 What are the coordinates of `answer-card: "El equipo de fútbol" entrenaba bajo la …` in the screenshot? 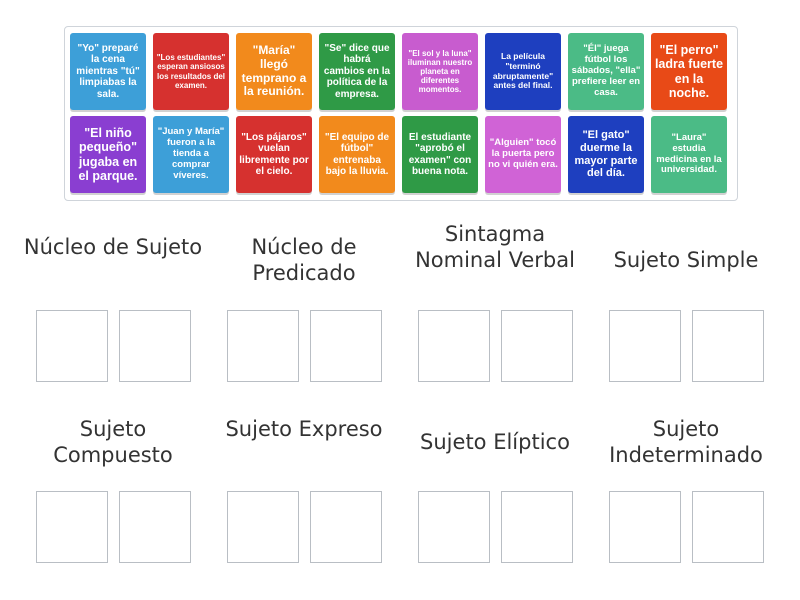 It's located at (357, 154).